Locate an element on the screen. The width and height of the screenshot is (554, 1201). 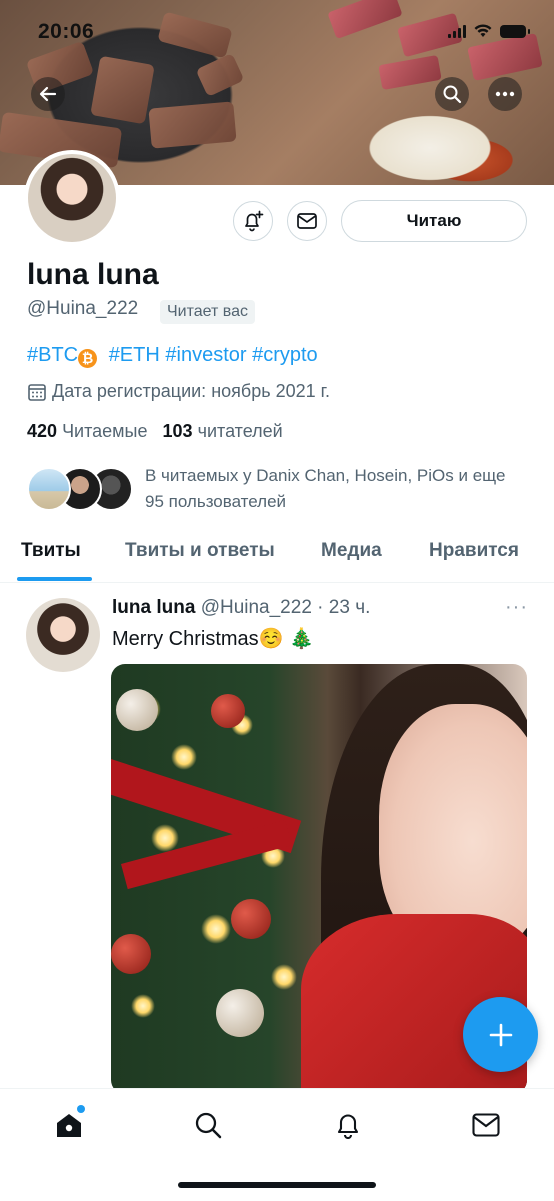
hashtag-eth: #ETH is located at coordinates (134, 355).